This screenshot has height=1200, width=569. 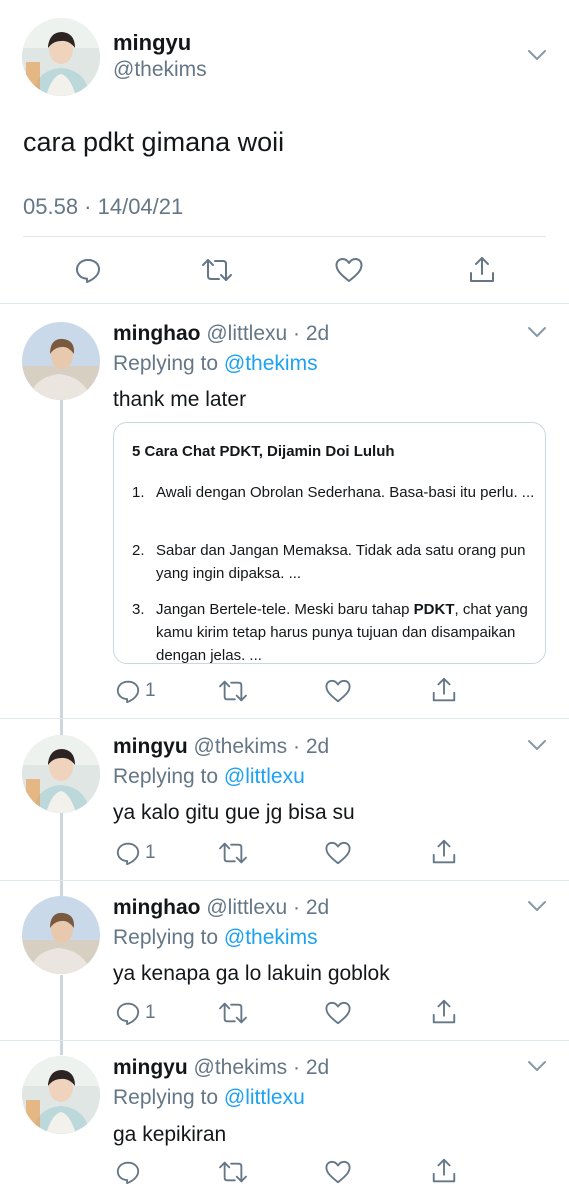 What do you see at coordinates (170, 1134) in the screenshot?
I see `reply-text: ga kepikiran` at bounding box center [170, 1134].